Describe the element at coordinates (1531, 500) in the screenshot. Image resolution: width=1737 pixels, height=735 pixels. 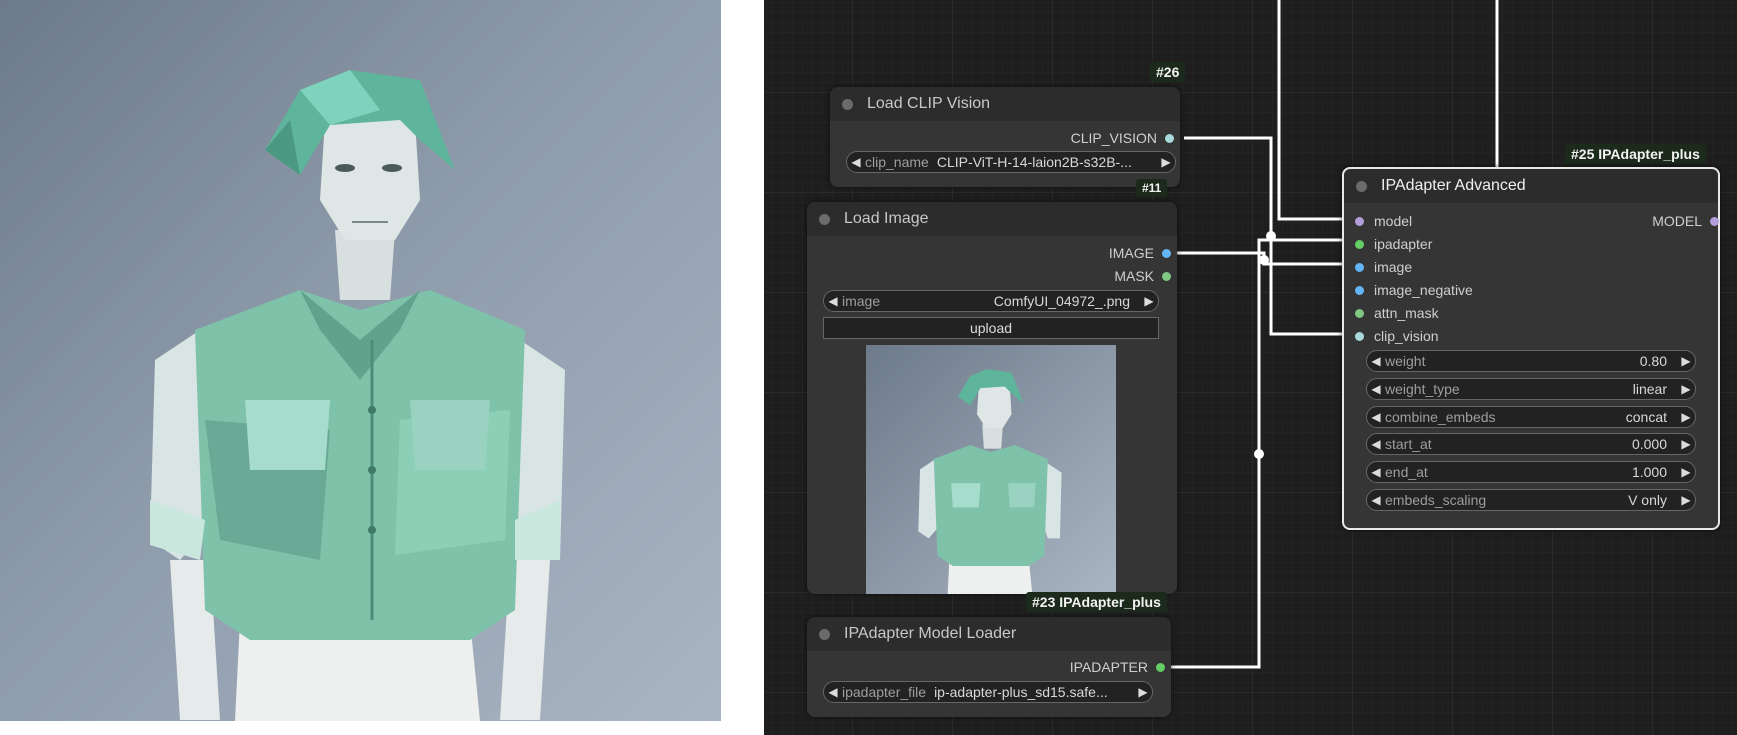
I see `embeds-scaling-combo: ◀ embeds_scaling V only ▶` at that location.